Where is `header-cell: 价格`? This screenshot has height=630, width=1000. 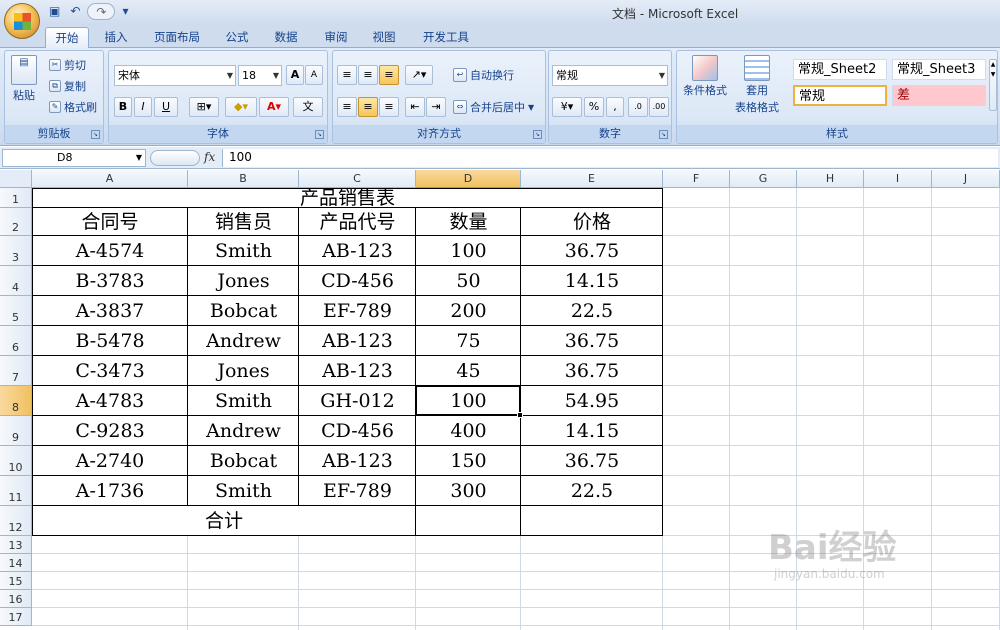 header-cell: 价格 is located at coordinates (592, 222).